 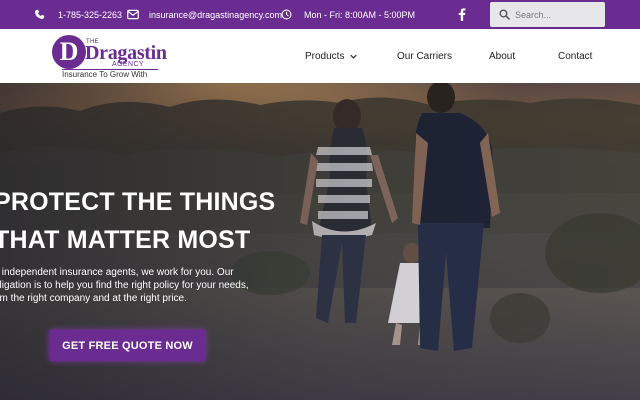 I want to click on clock-icon, so click(x=286, y=14).